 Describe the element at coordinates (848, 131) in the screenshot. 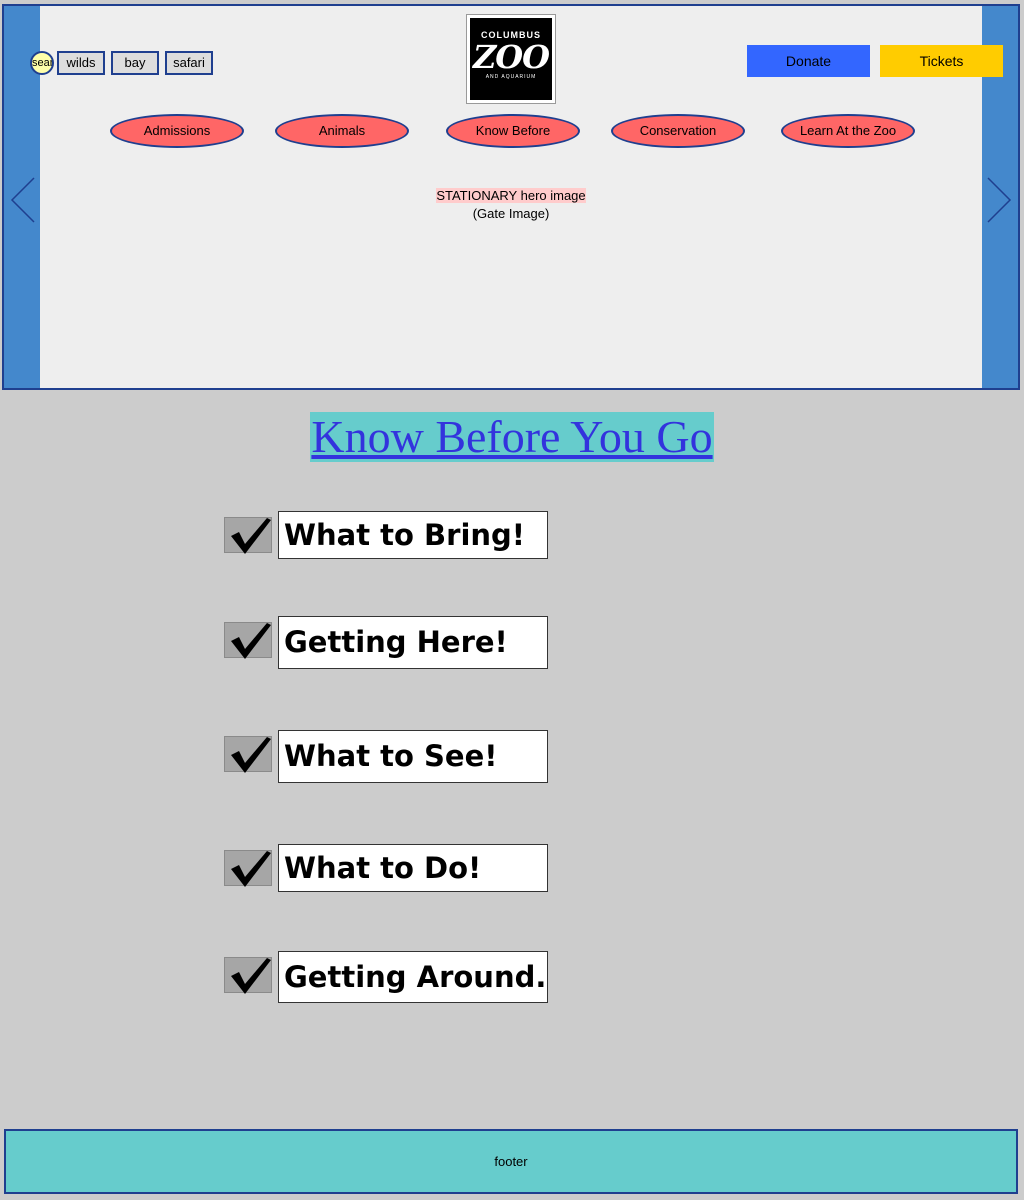

I see `nav-learn-at-the-zoo: Learn At the Zoo` at that location.